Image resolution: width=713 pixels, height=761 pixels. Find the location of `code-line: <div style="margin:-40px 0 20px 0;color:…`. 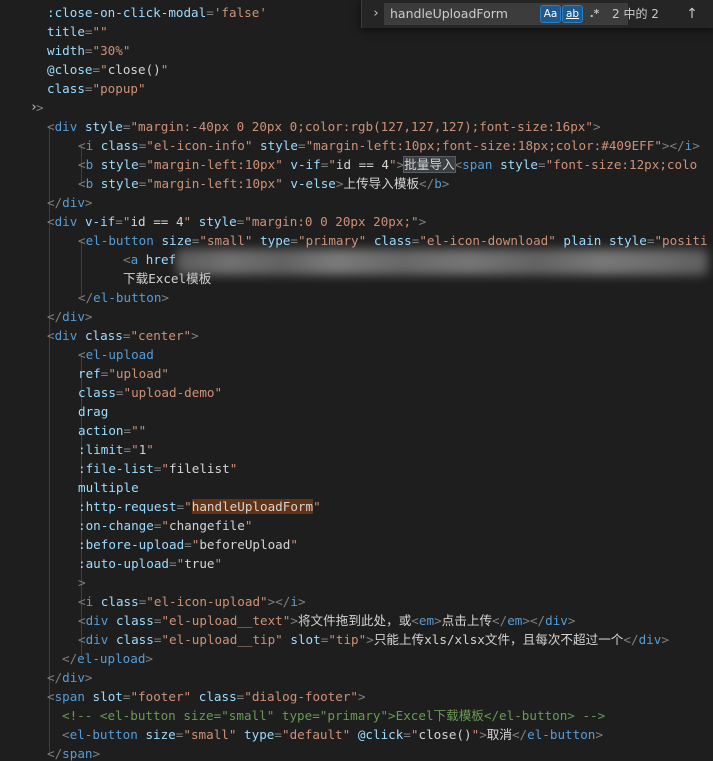

code-line: <div style="margin:-40px 0 20px 0;color:… is located at coordinates (324, 126).